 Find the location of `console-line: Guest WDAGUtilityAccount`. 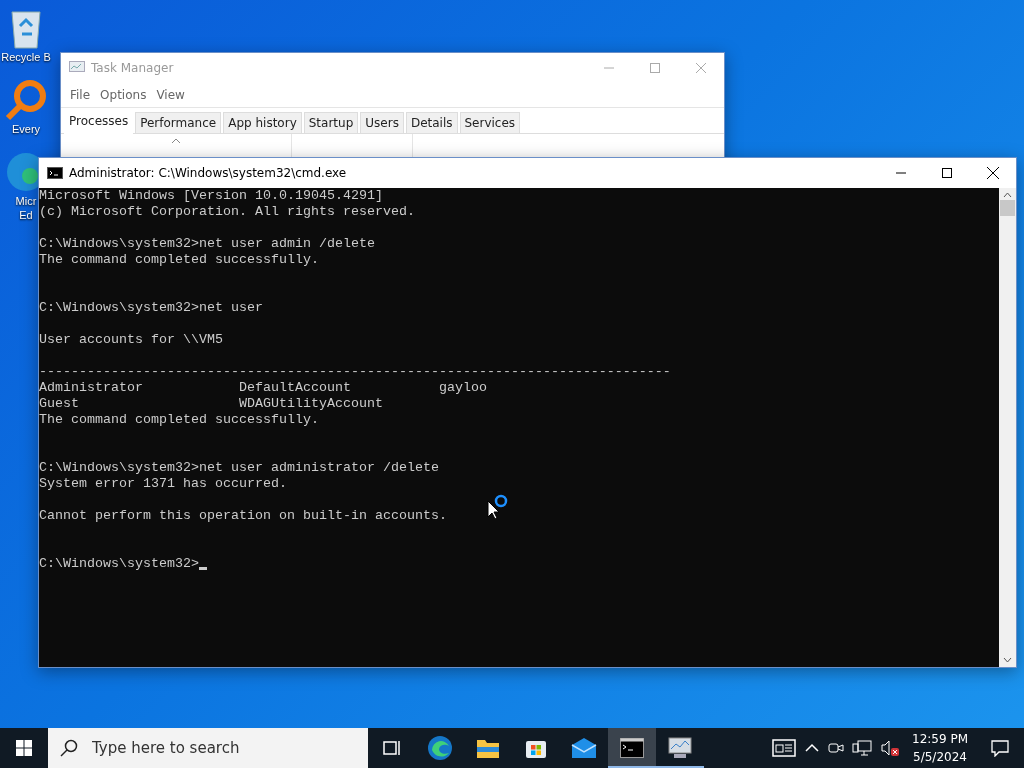

console-line: Guest WDAGUtilityAccount is located at coordinates (211, 404).